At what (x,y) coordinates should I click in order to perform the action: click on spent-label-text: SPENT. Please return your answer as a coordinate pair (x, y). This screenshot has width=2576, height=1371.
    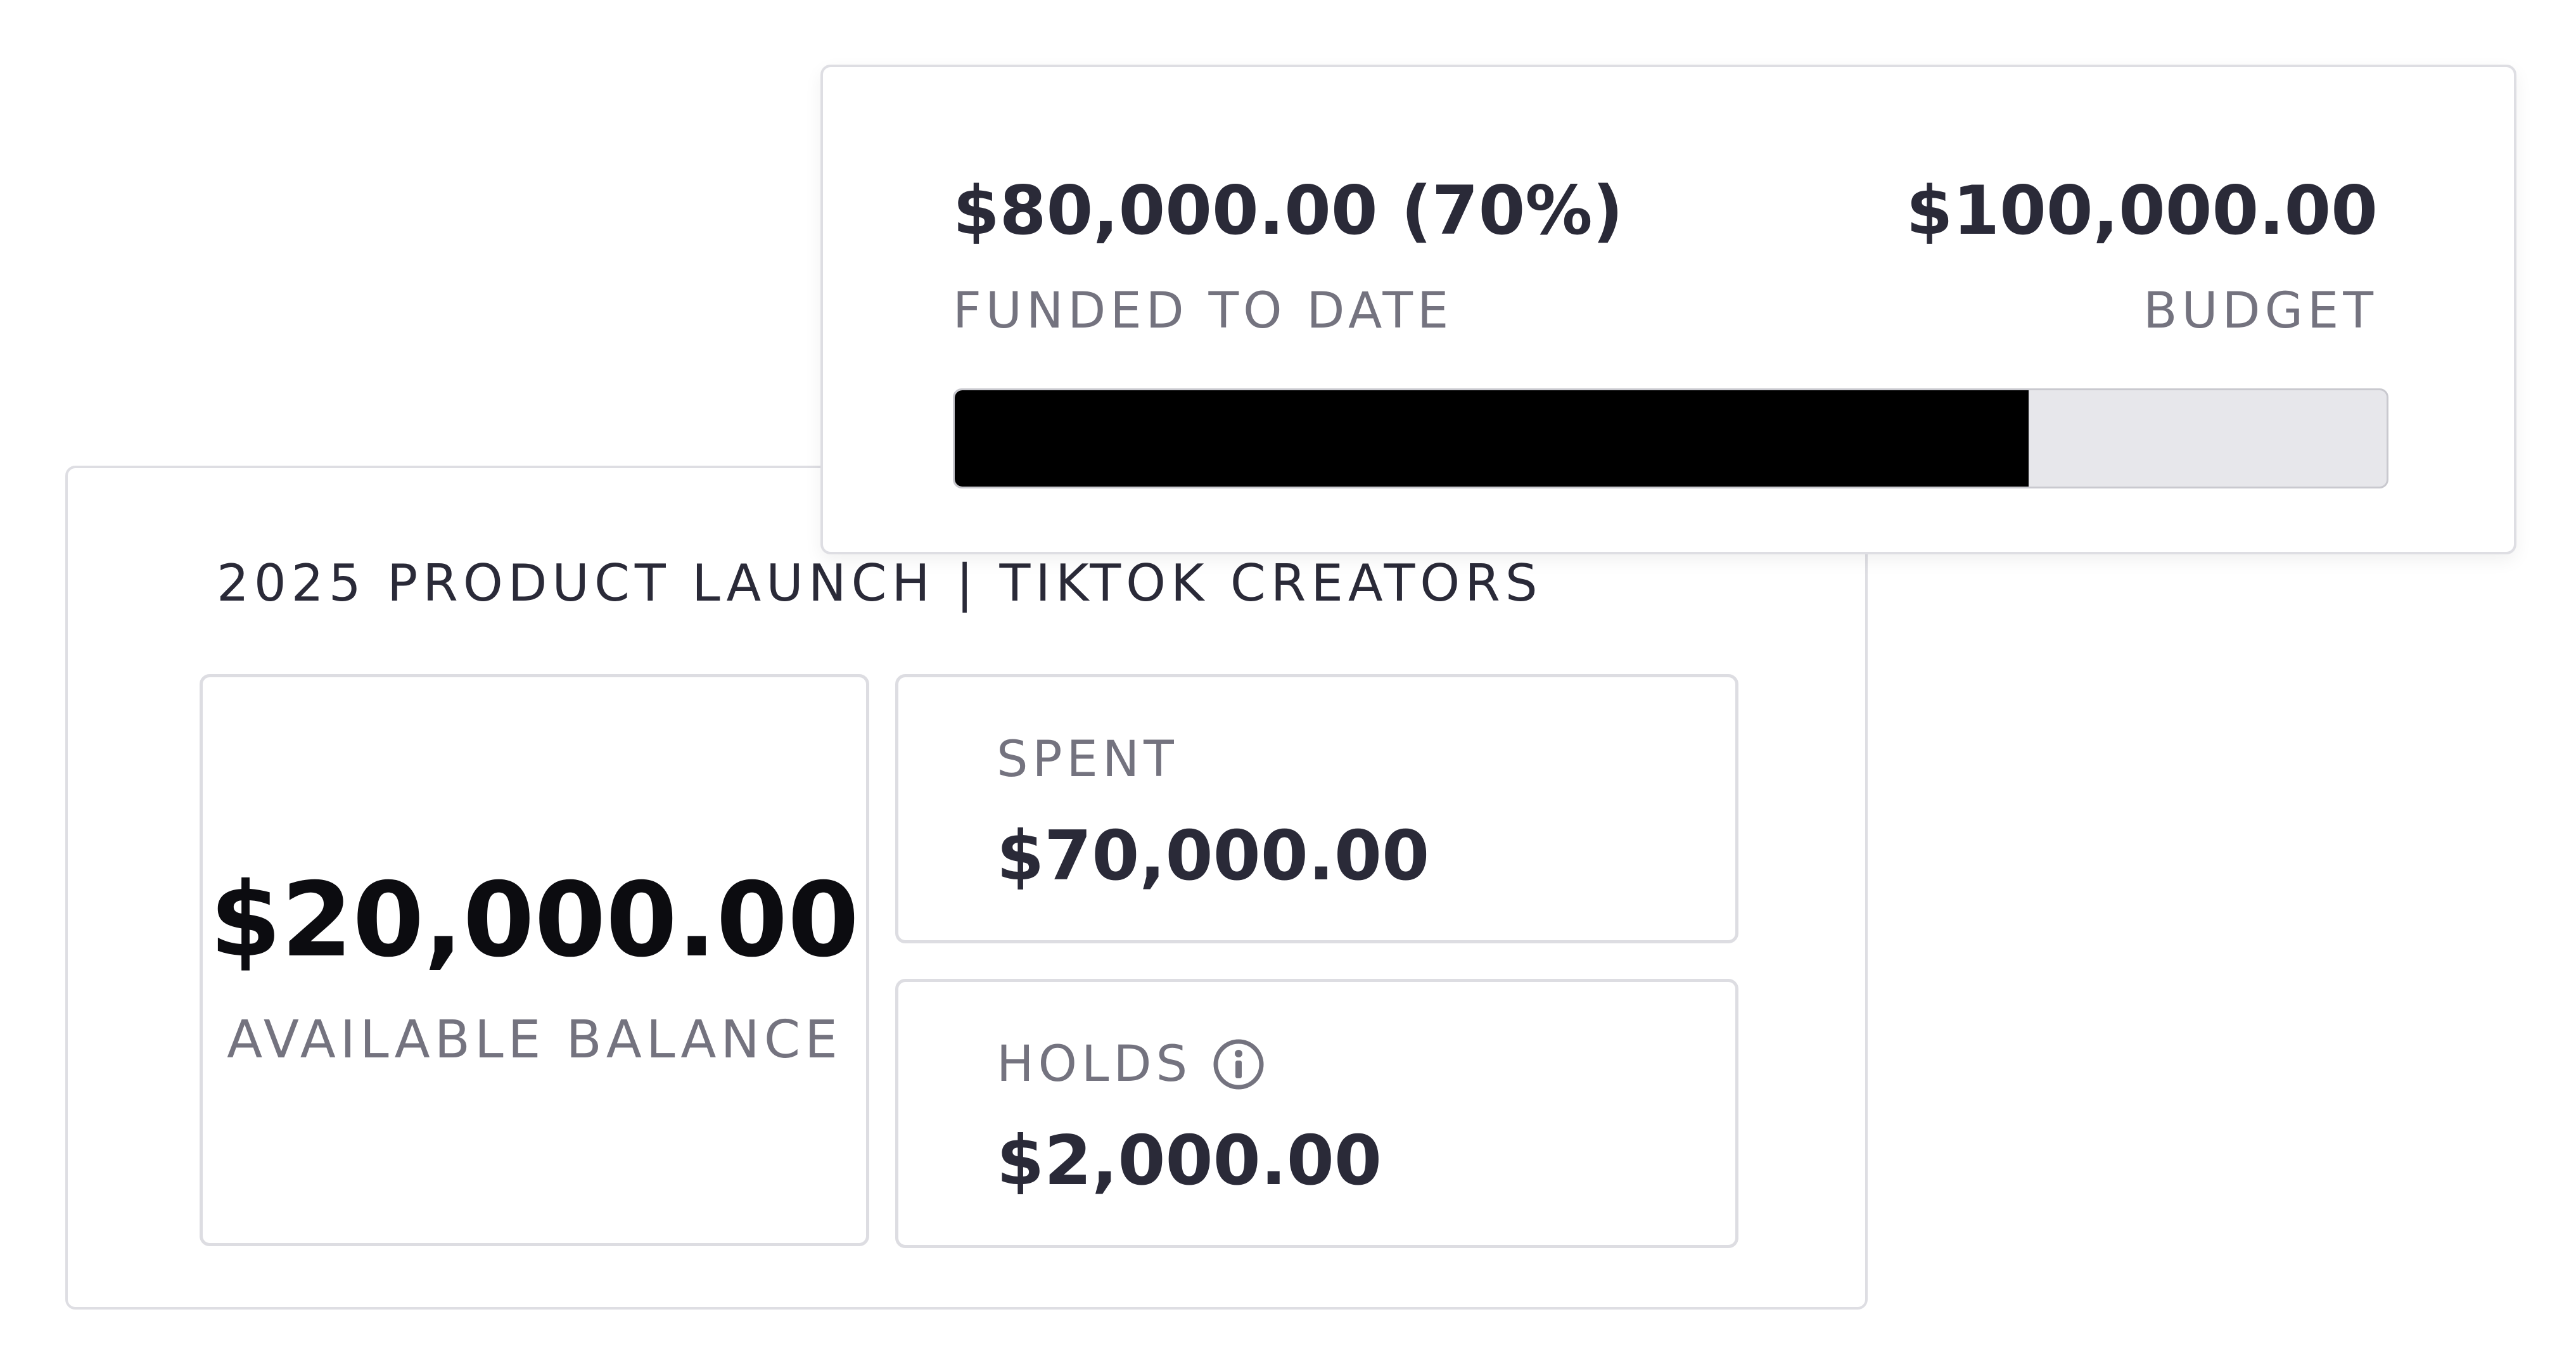
    Looking at the image, I should click on (1087, 759).